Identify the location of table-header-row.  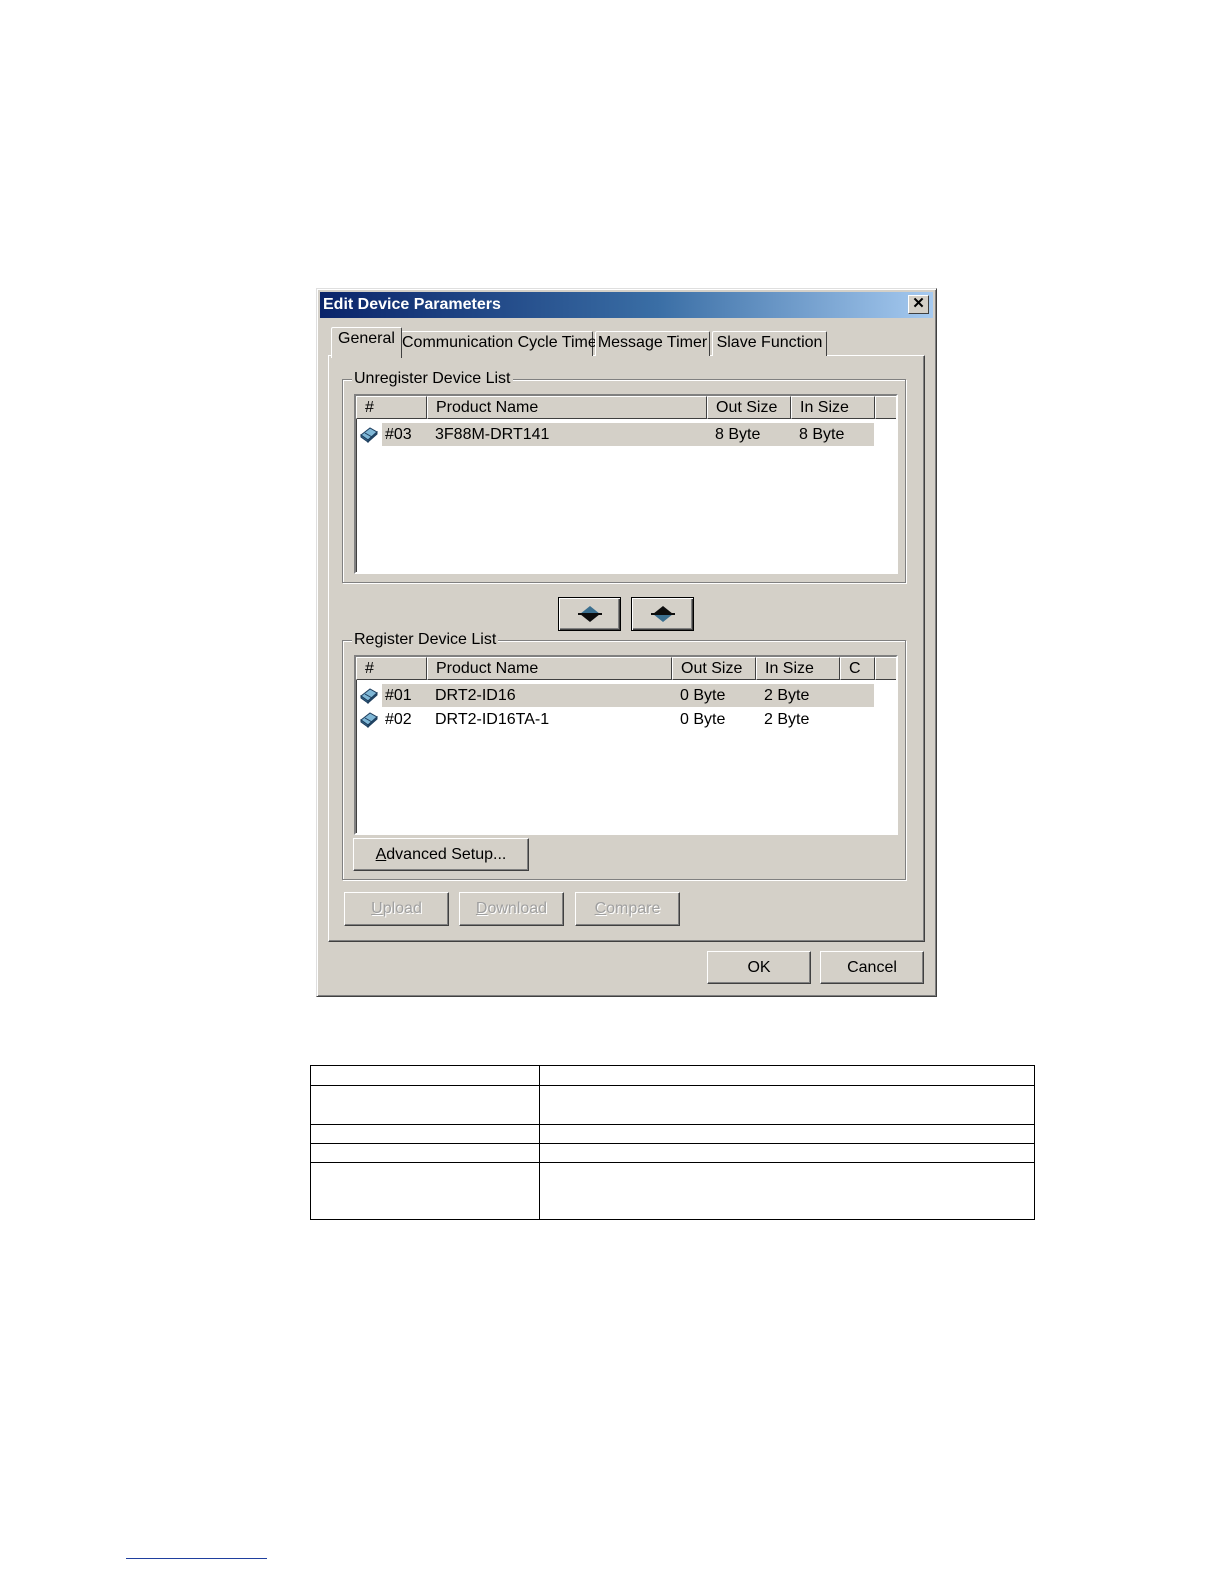
(672, 1075).